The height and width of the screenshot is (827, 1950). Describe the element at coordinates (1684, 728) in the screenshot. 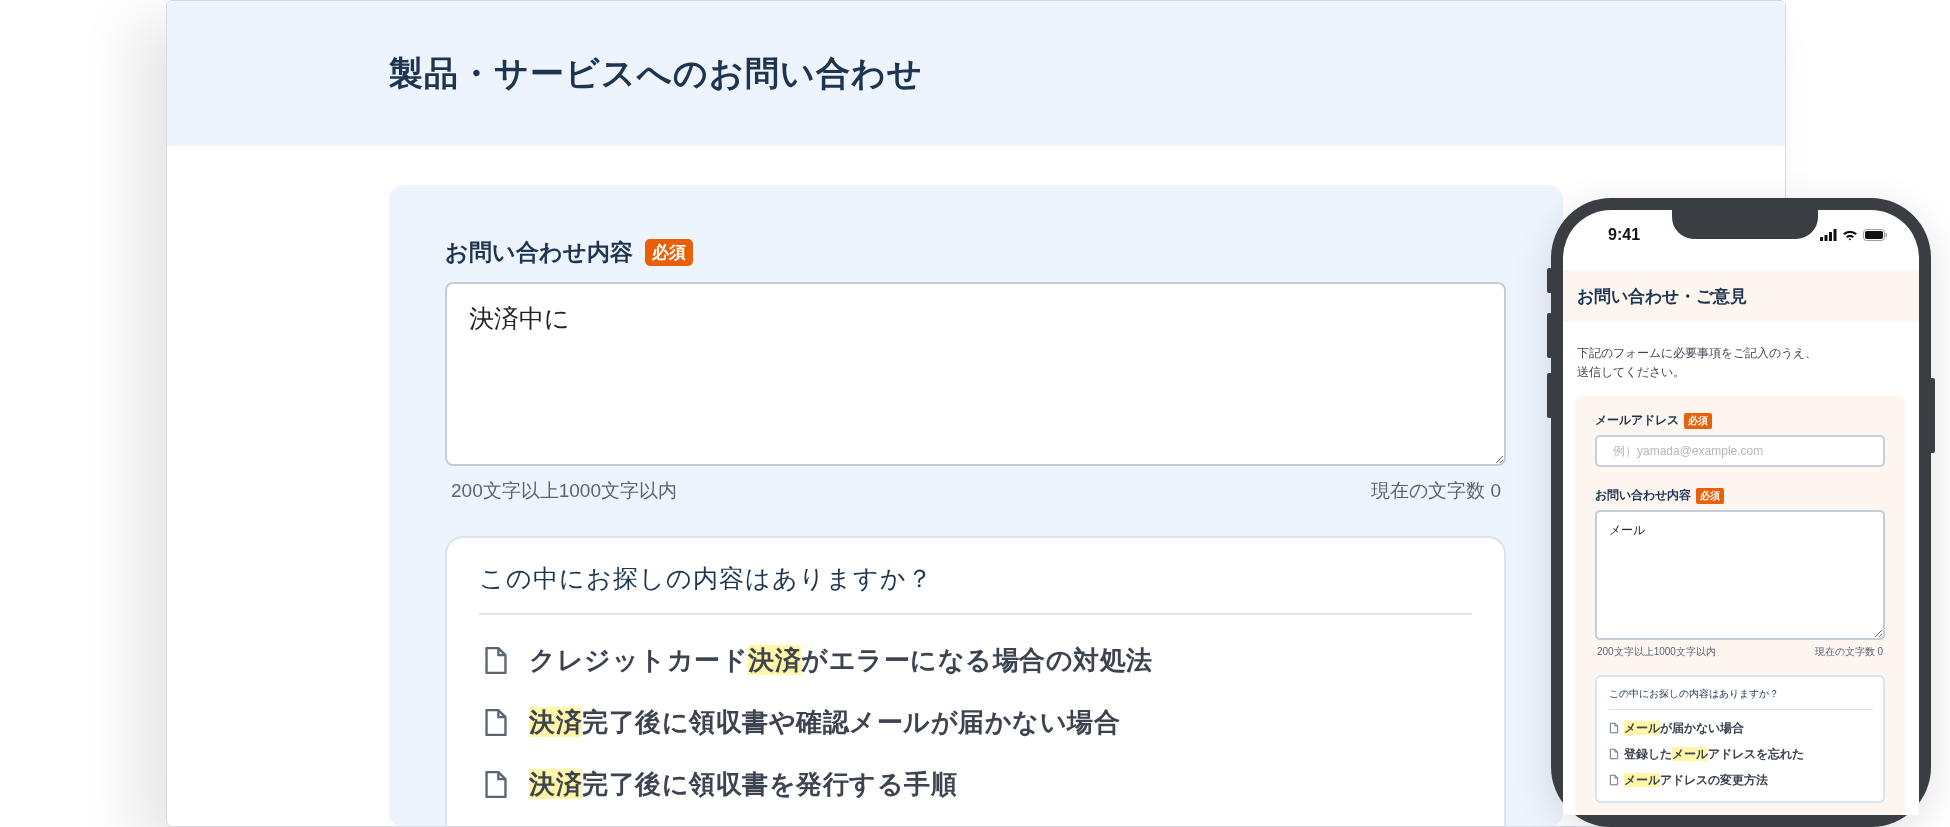

I see `suggestion-link: メールが届かない場合` at that location.